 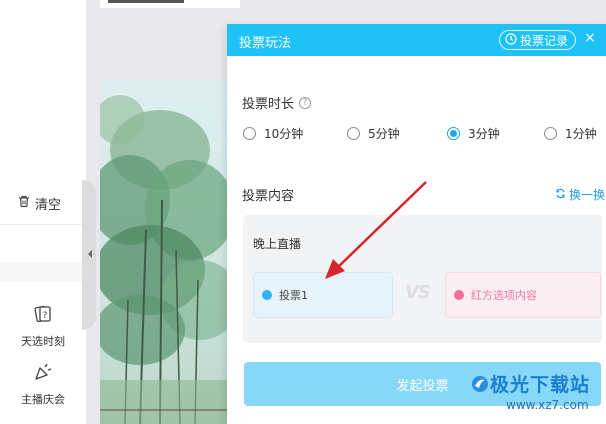 What do you see at coordinates (511, 40) in the screenshot?
I see `clock-icon` at bounding box center [511, 40].